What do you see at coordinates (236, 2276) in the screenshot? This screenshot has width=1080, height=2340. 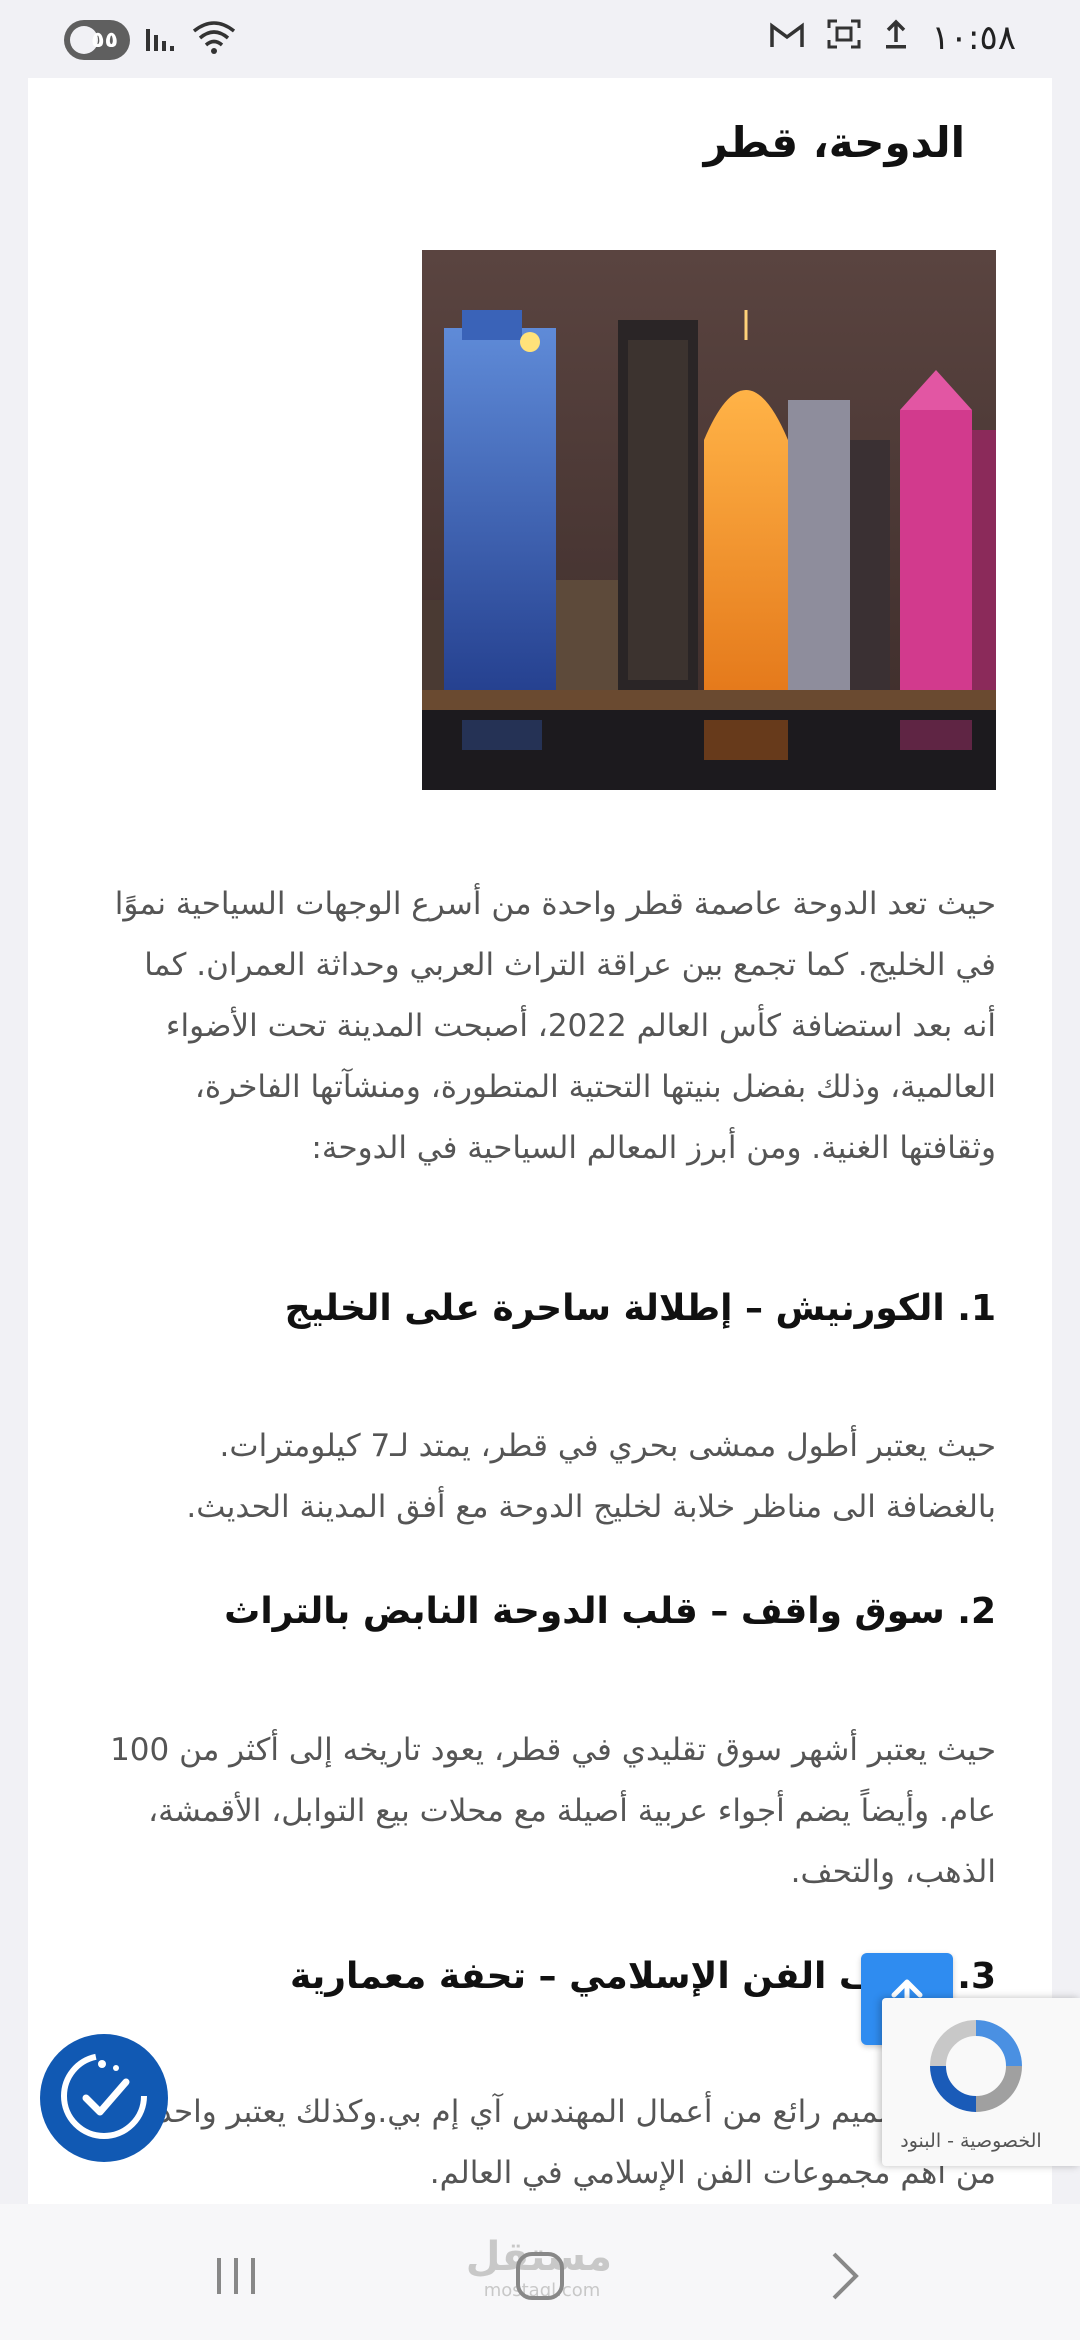 I see `recent-apps-button` at bounding box center [236, 2276].